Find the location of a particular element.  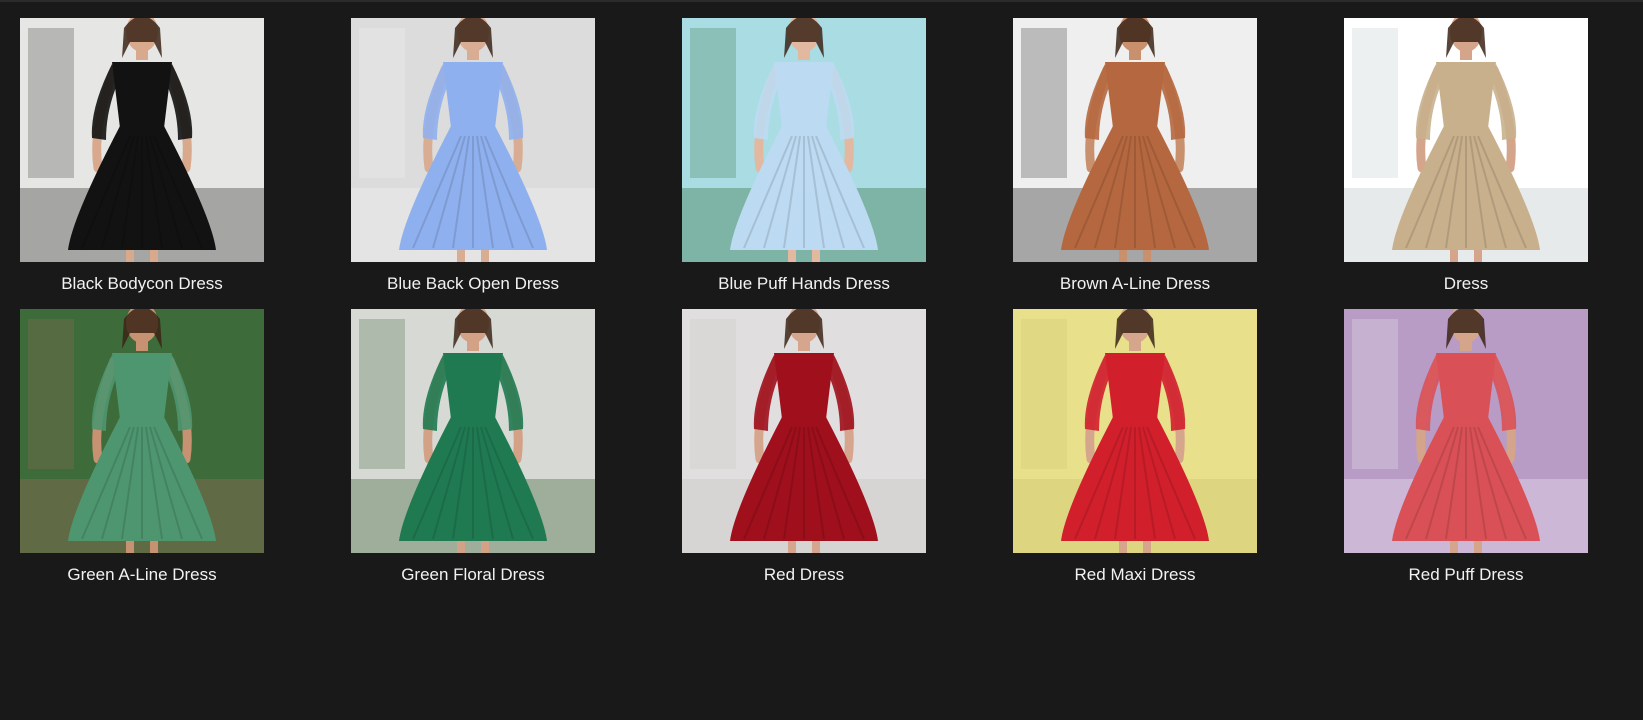

gallery-item: Blue Back Open Dress is located at coordinates (473, 156).